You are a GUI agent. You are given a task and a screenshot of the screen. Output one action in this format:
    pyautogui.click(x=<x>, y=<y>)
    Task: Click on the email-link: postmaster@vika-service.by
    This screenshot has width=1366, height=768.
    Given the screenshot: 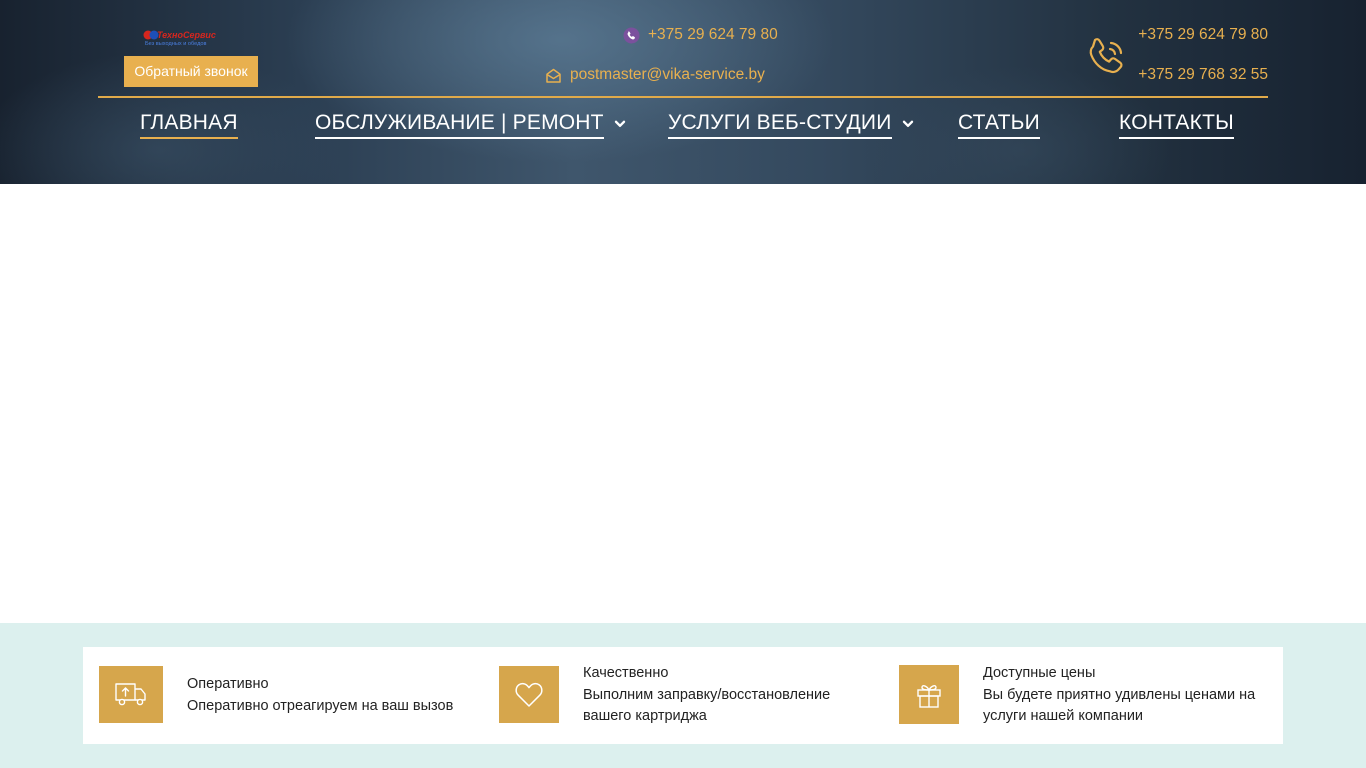 What is the action you would take?
    pyautogui.click(x=655, y=75)
    